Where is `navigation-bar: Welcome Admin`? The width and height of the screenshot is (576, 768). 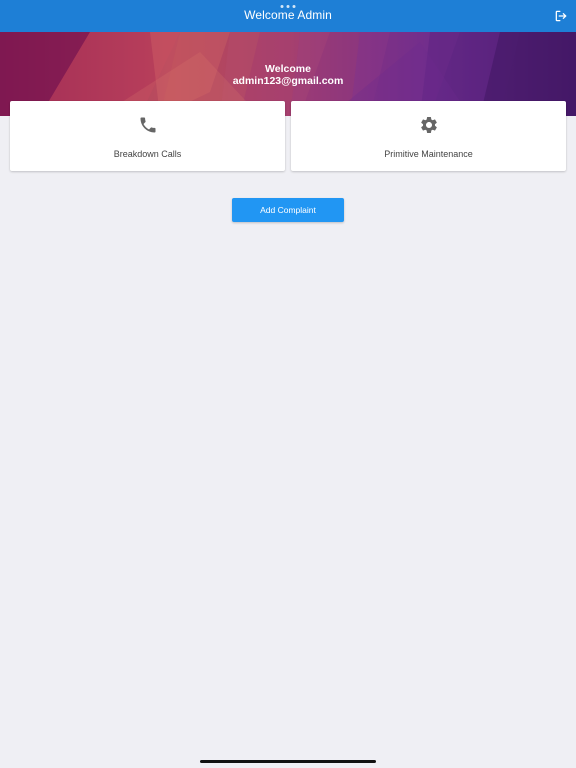 navigation-bar: Welcome Admin is located at coordinates (288, 16).